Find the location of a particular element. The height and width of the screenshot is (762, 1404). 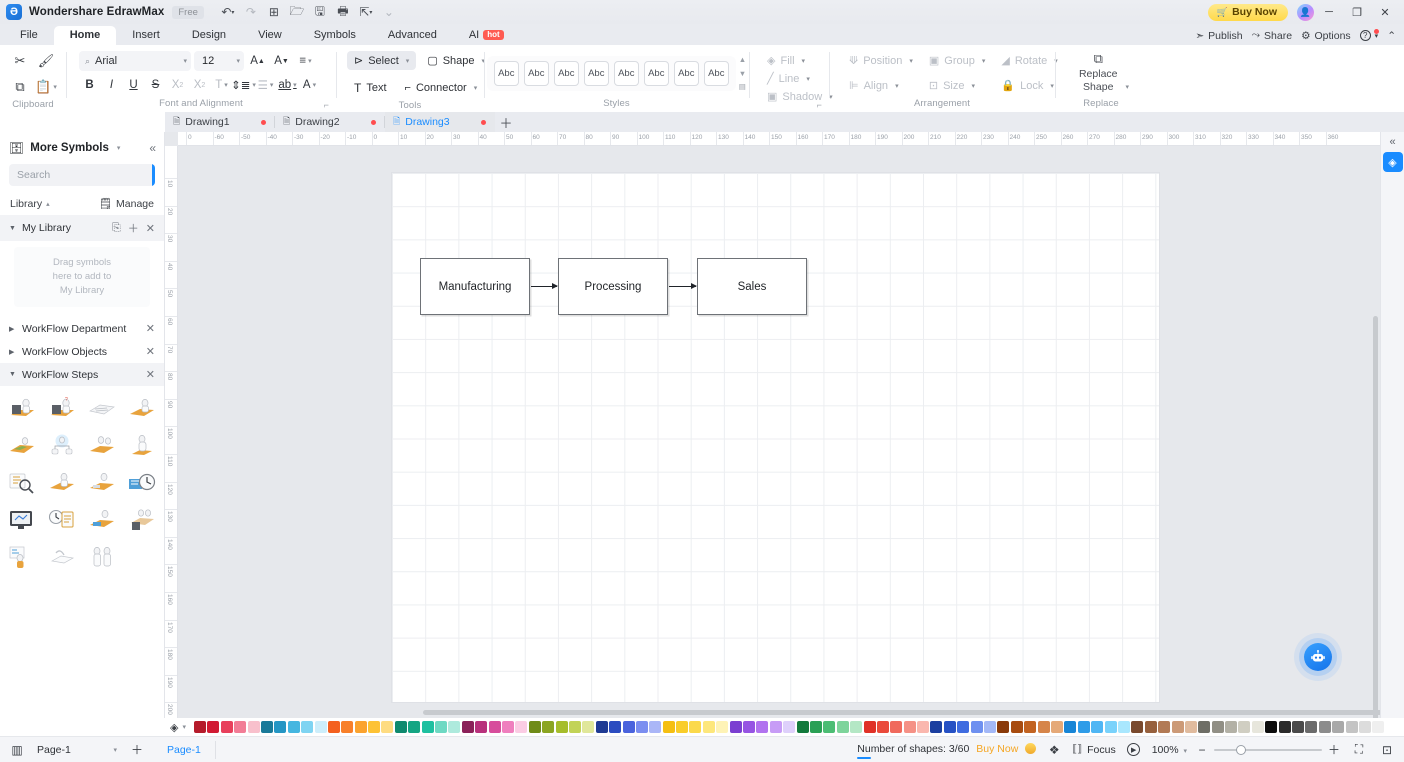

status-buy-now-link: Buy Now is located at coordinates (997, 749).